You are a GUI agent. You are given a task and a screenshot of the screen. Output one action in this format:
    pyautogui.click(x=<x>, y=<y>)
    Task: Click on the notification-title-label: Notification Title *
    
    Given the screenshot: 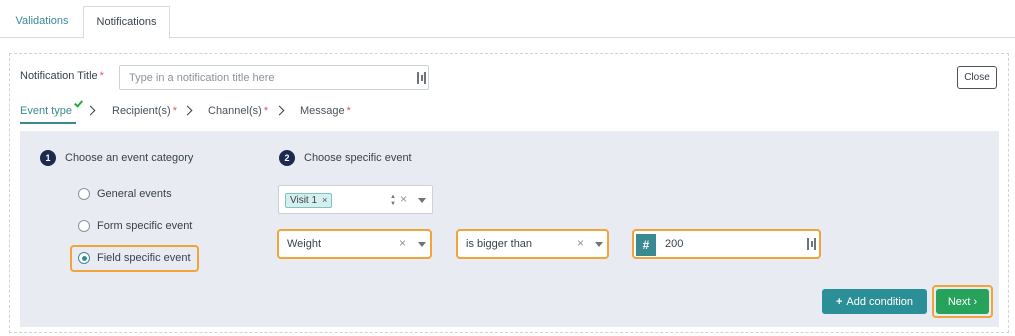 What is the action you would take?
    pyautogui.click(x=62, y=76)
    